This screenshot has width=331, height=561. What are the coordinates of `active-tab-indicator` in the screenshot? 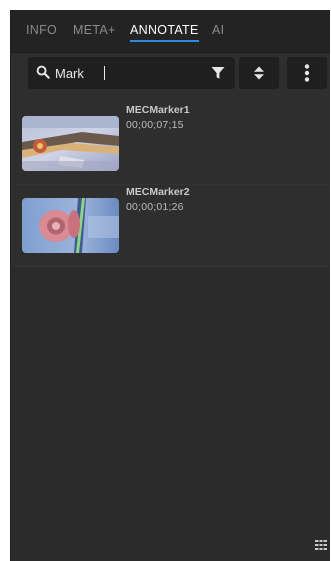 It's located at (164, 41).